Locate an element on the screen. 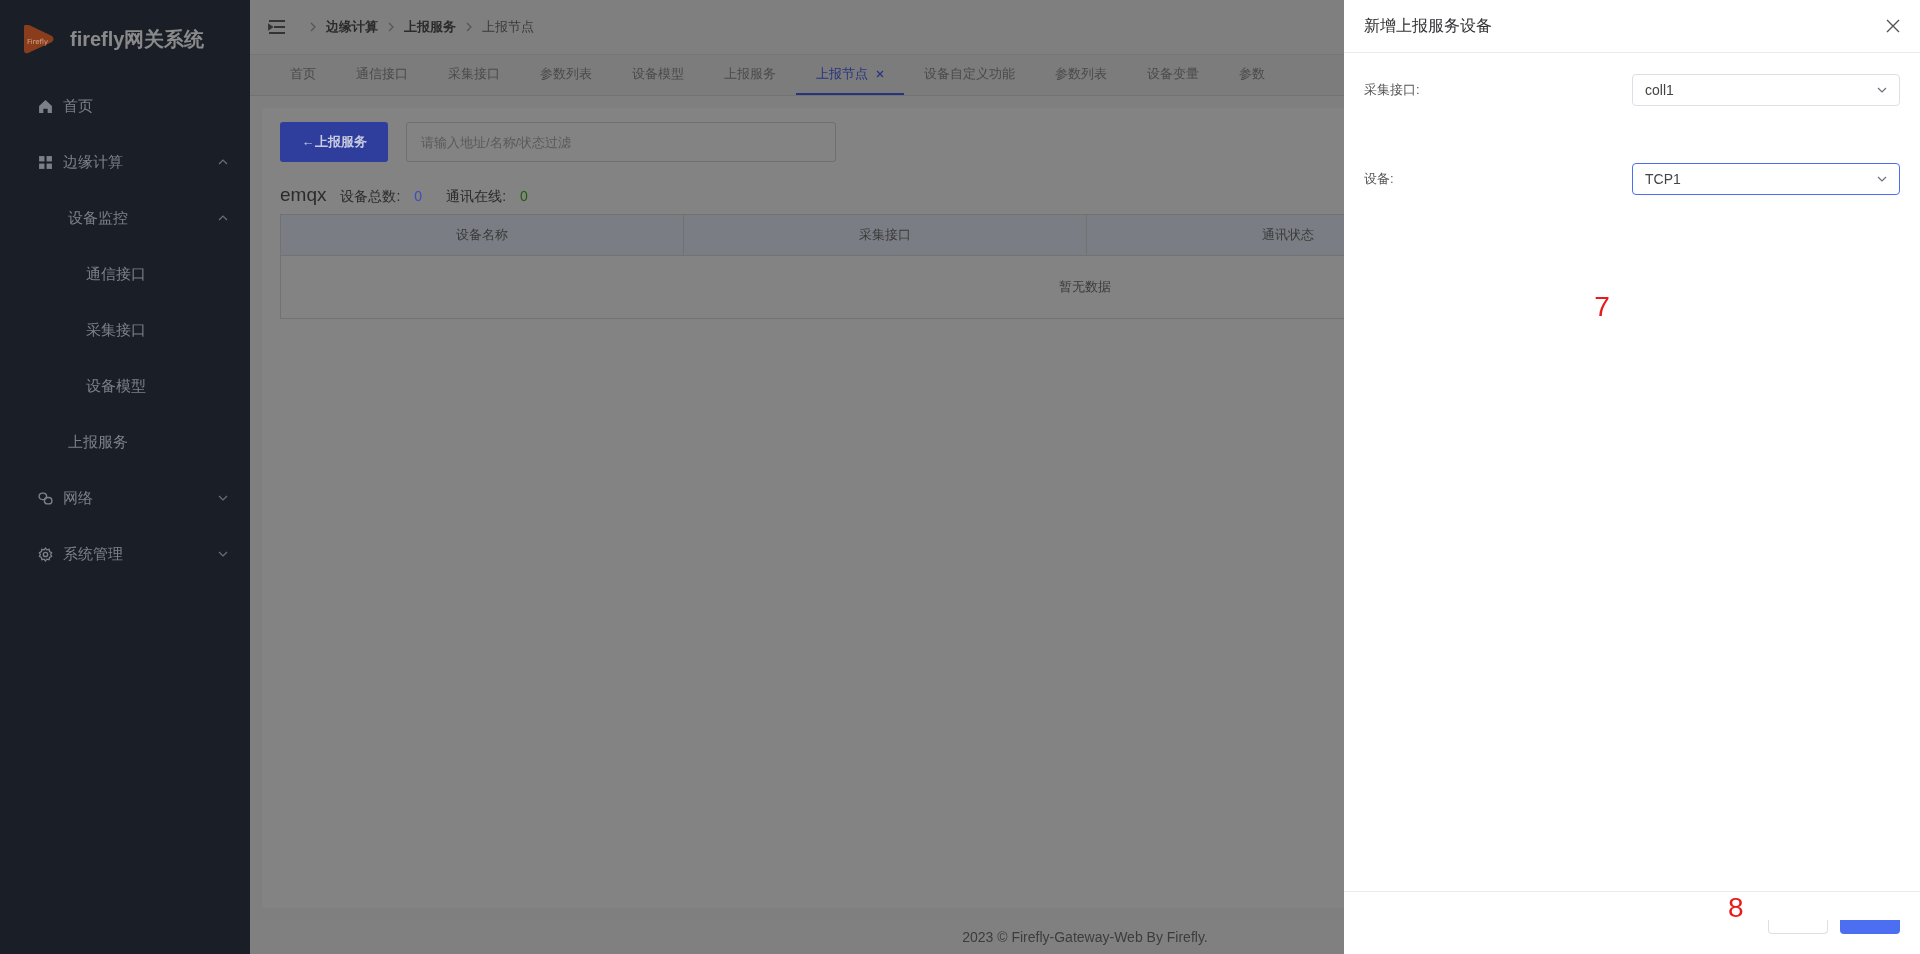 This screenshot has height=954, width=1920. drawer-title: 新增上报服务设备 is located at coordinates (1428, 25).